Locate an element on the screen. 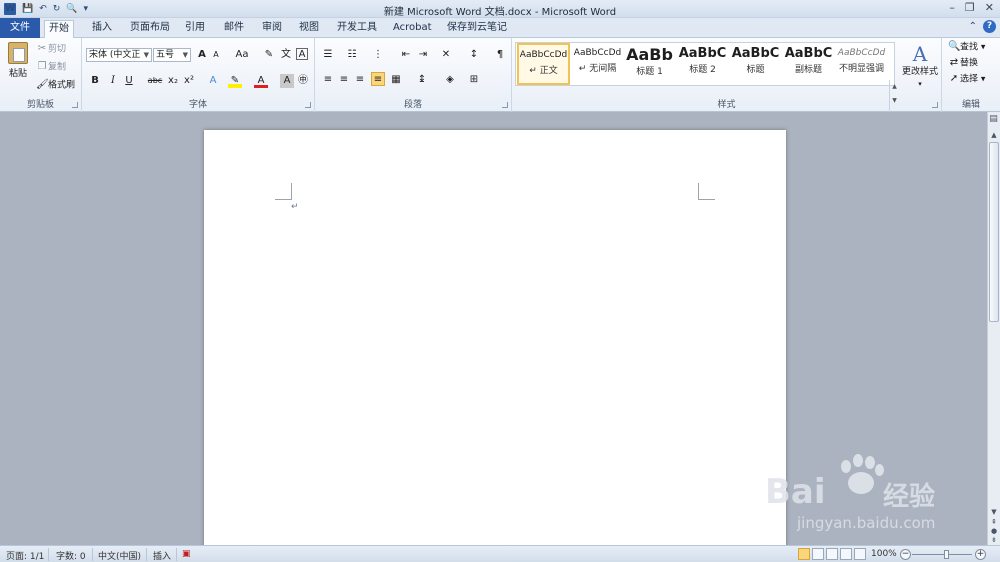  tab-mailings: 邮件 is located at coordinates (234, 29).